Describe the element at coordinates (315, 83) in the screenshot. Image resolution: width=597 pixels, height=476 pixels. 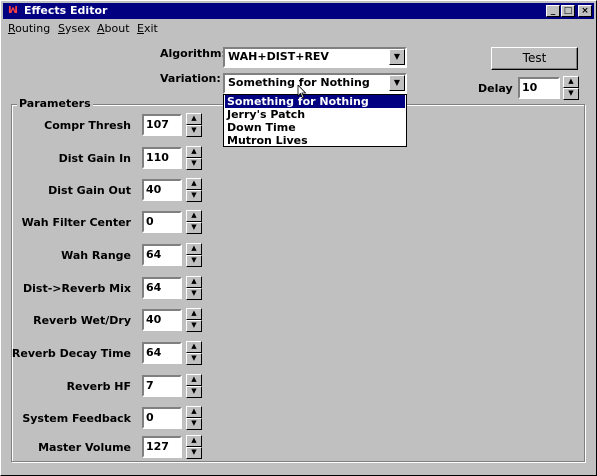
I see `variation-select: Something for Nothing ▼` at that location.